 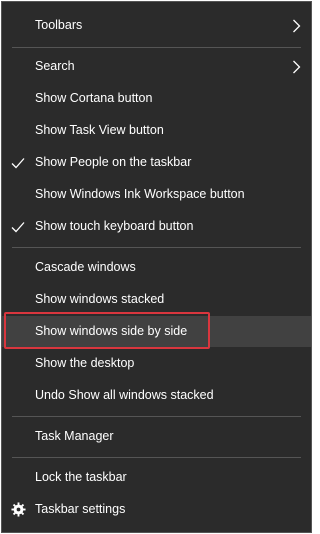 I want to click on menu-item-undo-show-all-windows-stacked: Undo Show all windows stacked, so click(x=156, y=395).